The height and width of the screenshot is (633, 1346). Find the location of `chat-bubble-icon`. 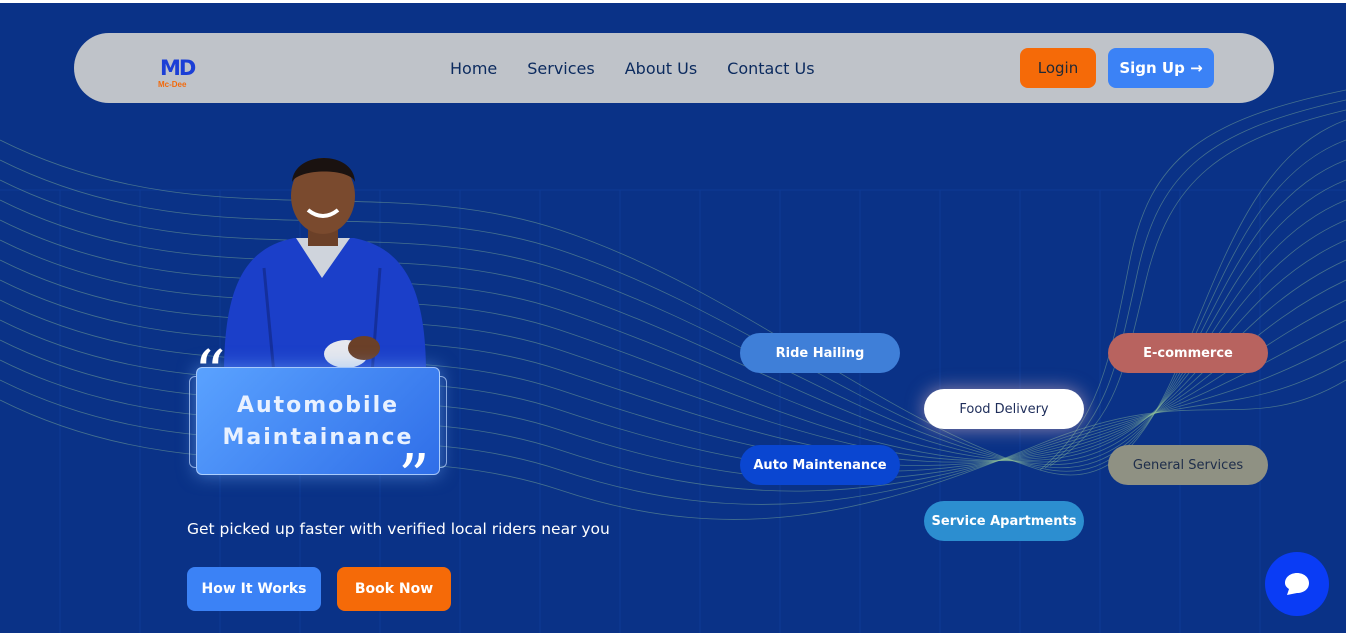

chat-bubble-icon is located at coordinates (1297, 584).